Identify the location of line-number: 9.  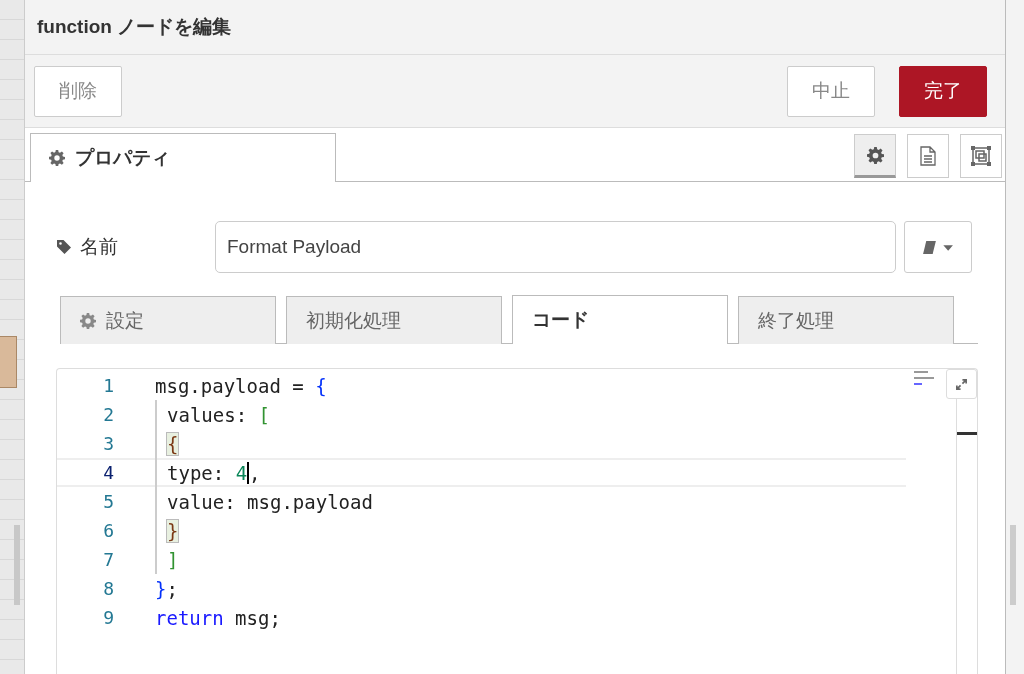
(108, 617).